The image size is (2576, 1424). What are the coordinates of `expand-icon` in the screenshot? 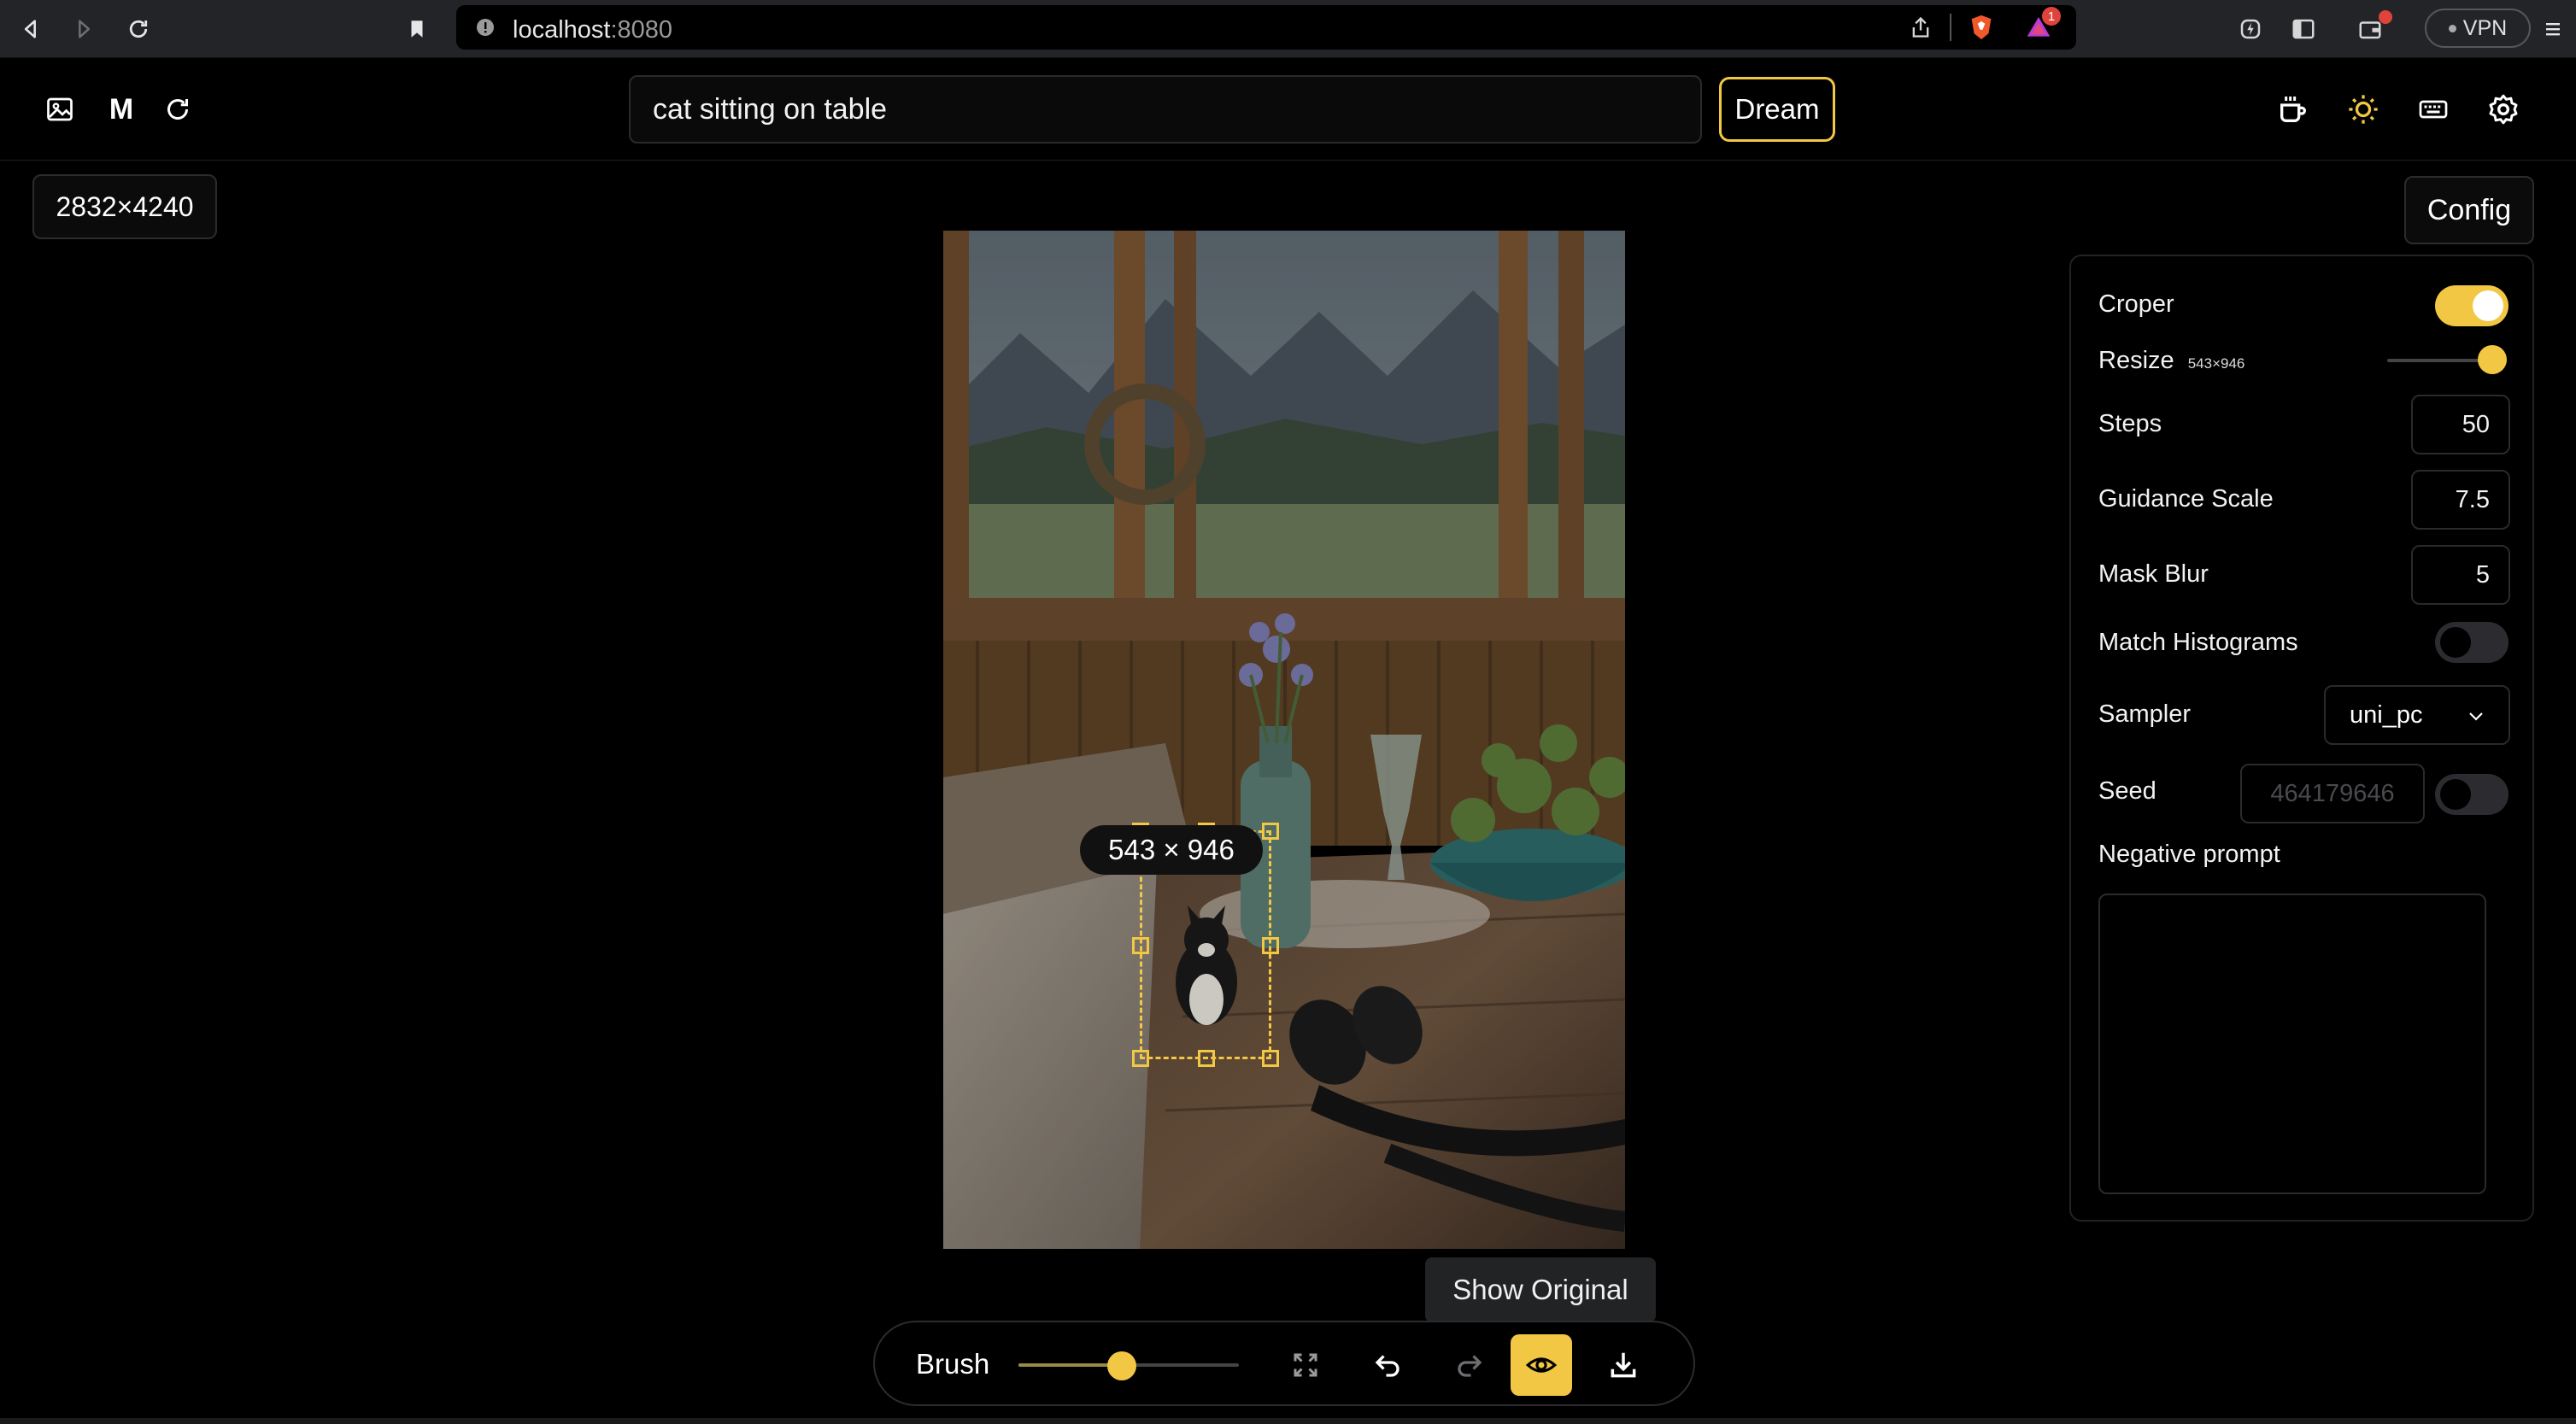 It's located at (1305, 1365).